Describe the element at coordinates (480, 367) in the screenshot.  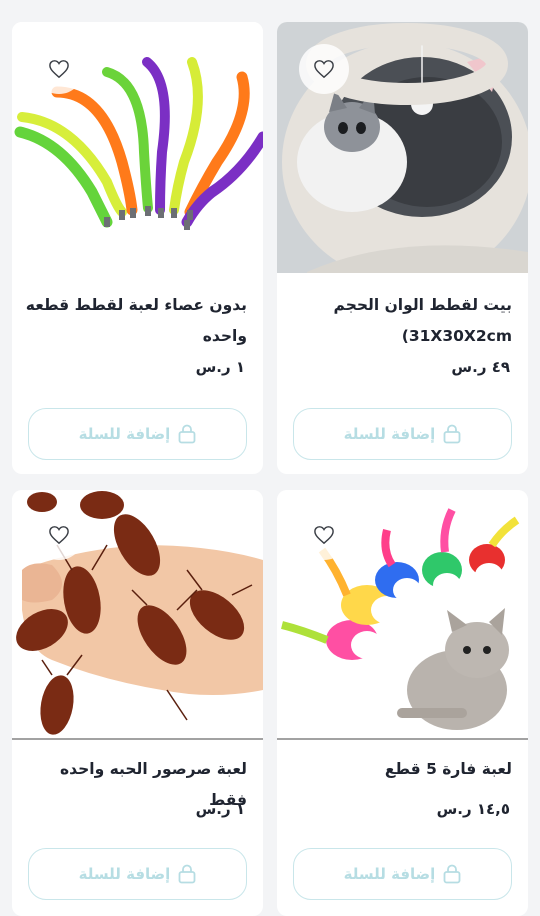
I see `product-price: ٤٩ ر.س` at that location.